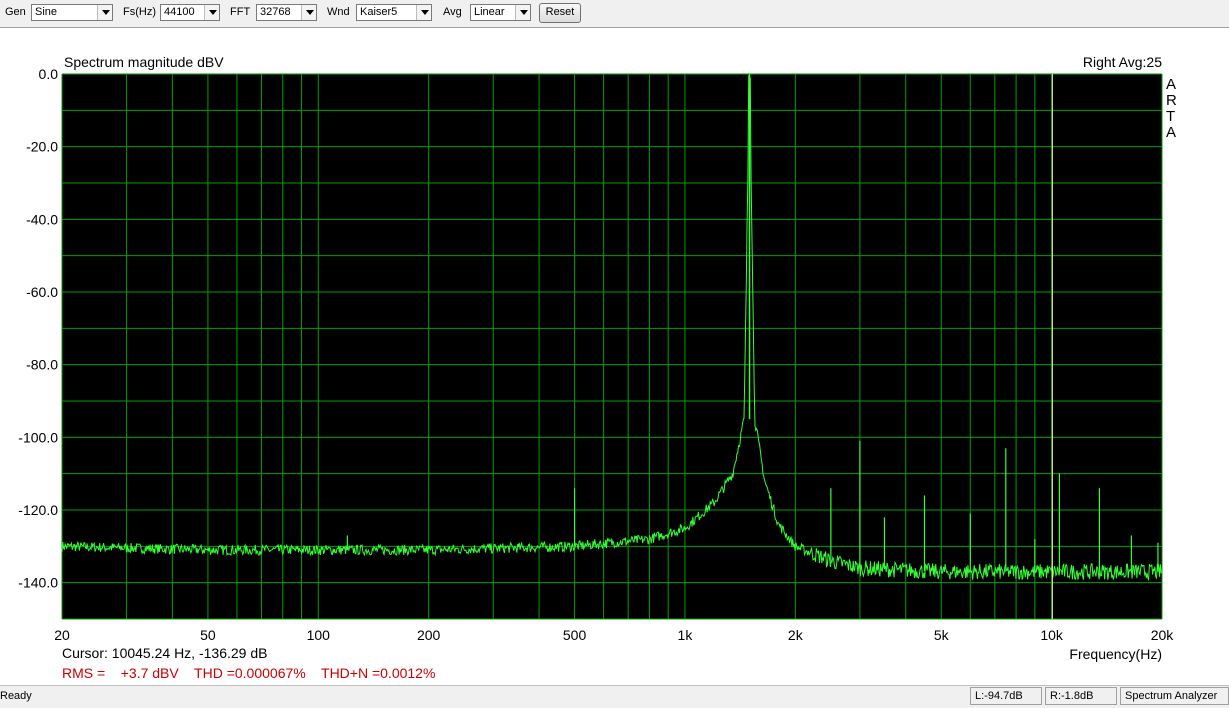 This screenshot has height=708, width=1229. I want to click on y-tick-label: -100.0, so click(38, 437).